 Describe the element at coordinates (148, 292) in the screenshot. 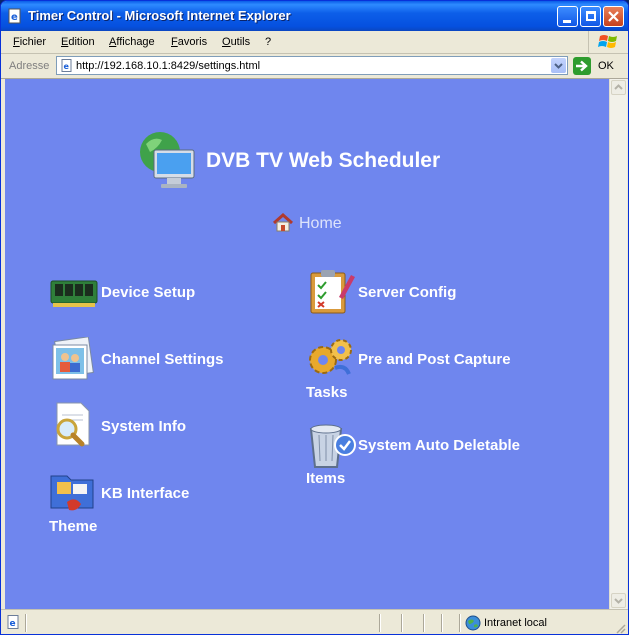

I see `device-setup-label: Device Setup` at that location.